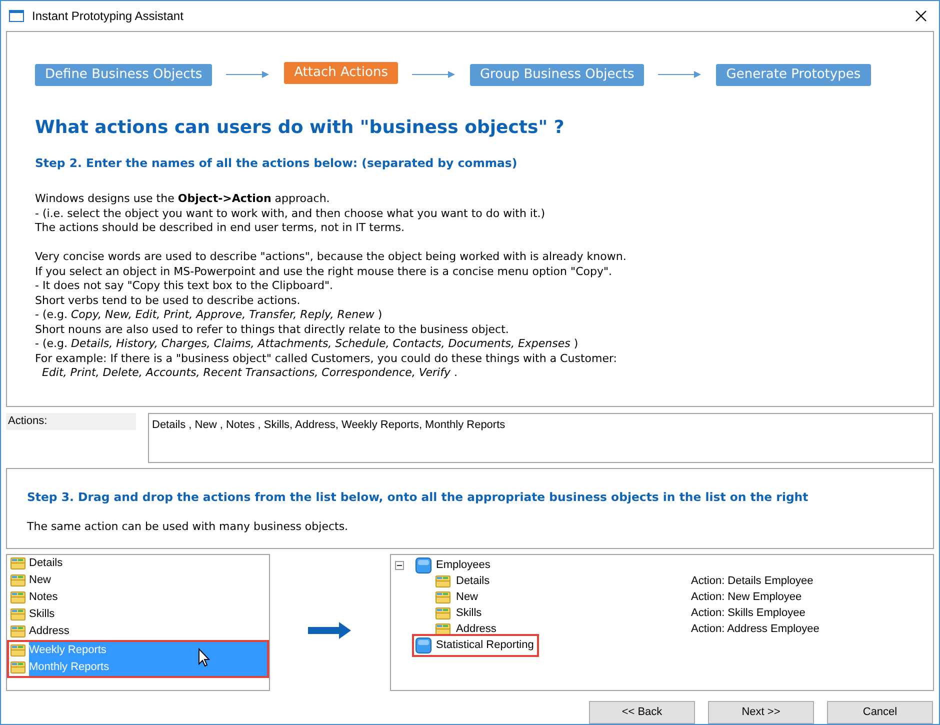 This screenshot has width=940, height=725. I want to click on text-line: - (i.e. select the object you want to work with, and then choose what you want to do with it.), so click(290, 214).